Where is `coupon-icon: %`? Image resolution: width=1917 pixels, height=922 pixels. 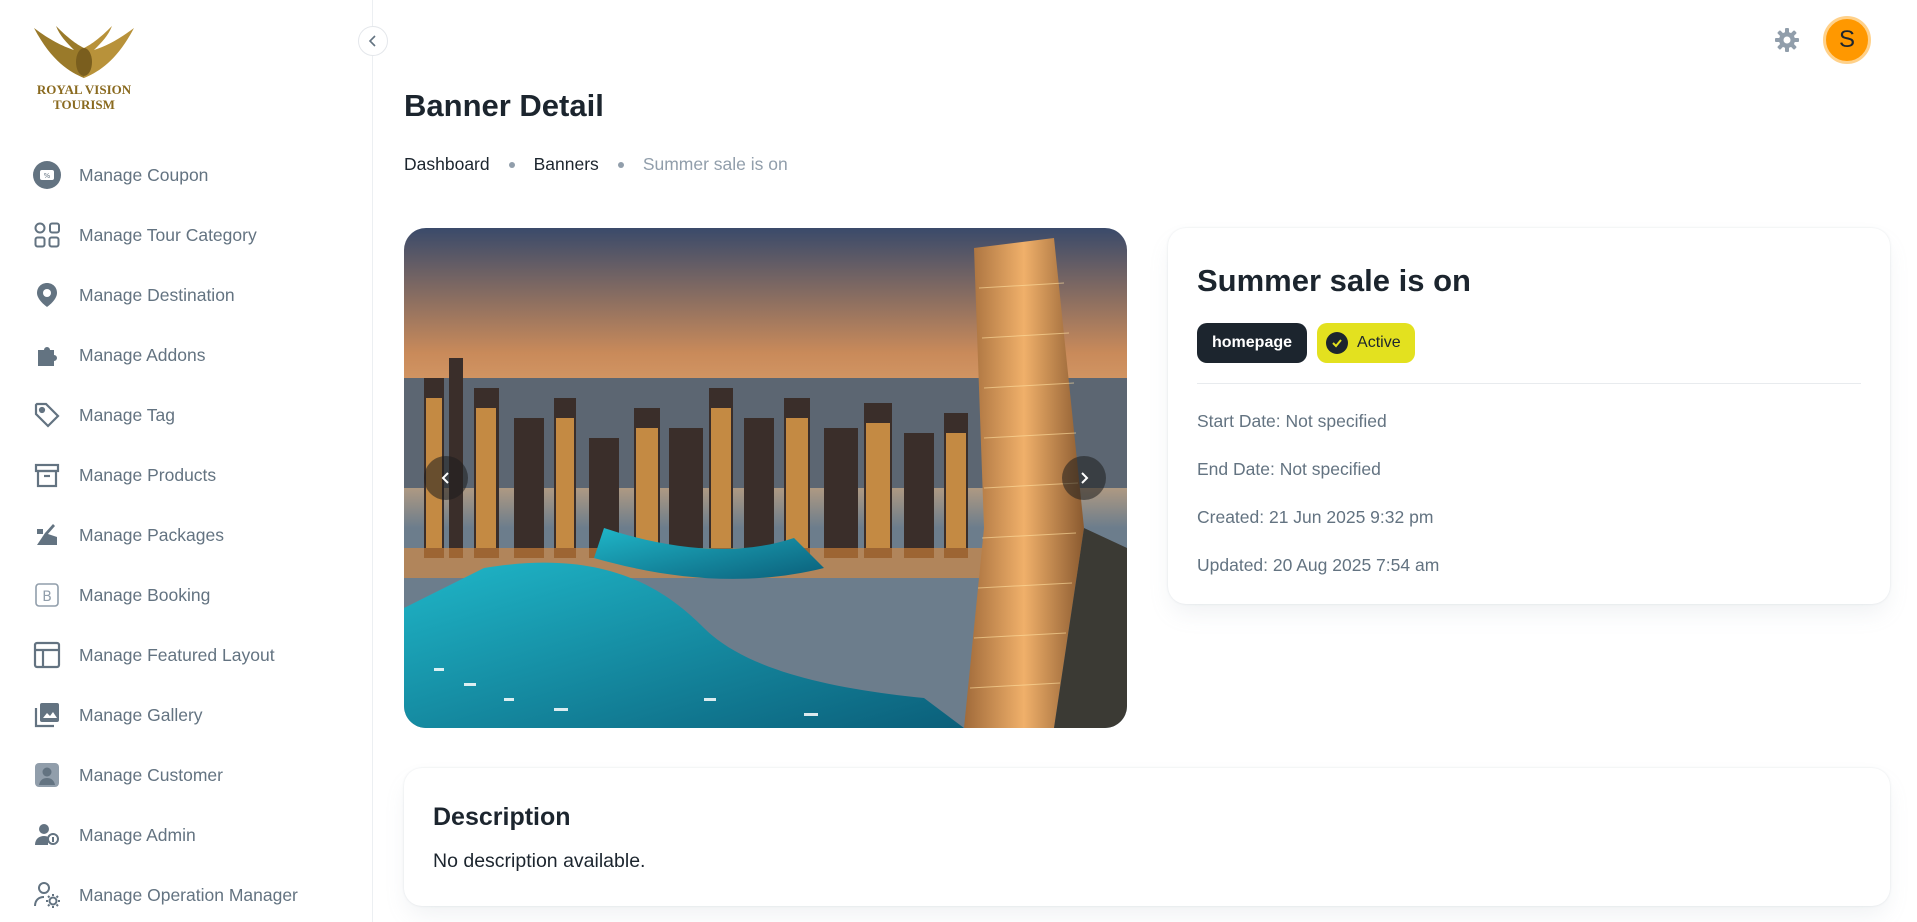
coupon-icon: % is located at coordinates (47, 175).